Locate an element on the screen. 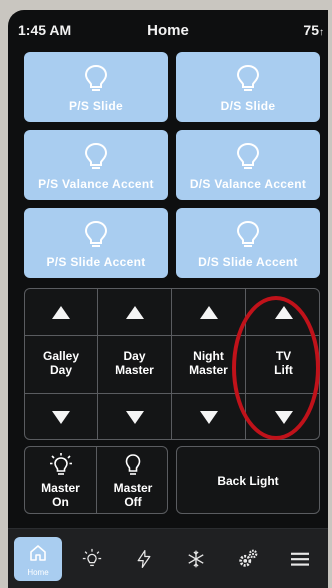  tile-label: D/S Valance Accent is located at coordinates (248, 184).